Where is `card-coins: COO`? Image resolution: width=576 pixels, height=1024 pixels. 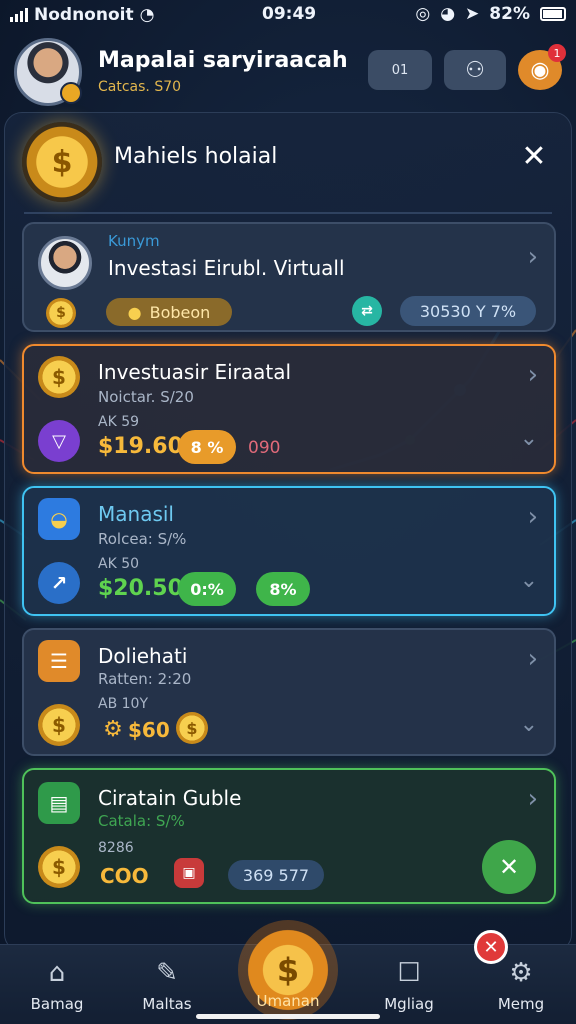
card-coins: COO is located at coordinates (124, 876).